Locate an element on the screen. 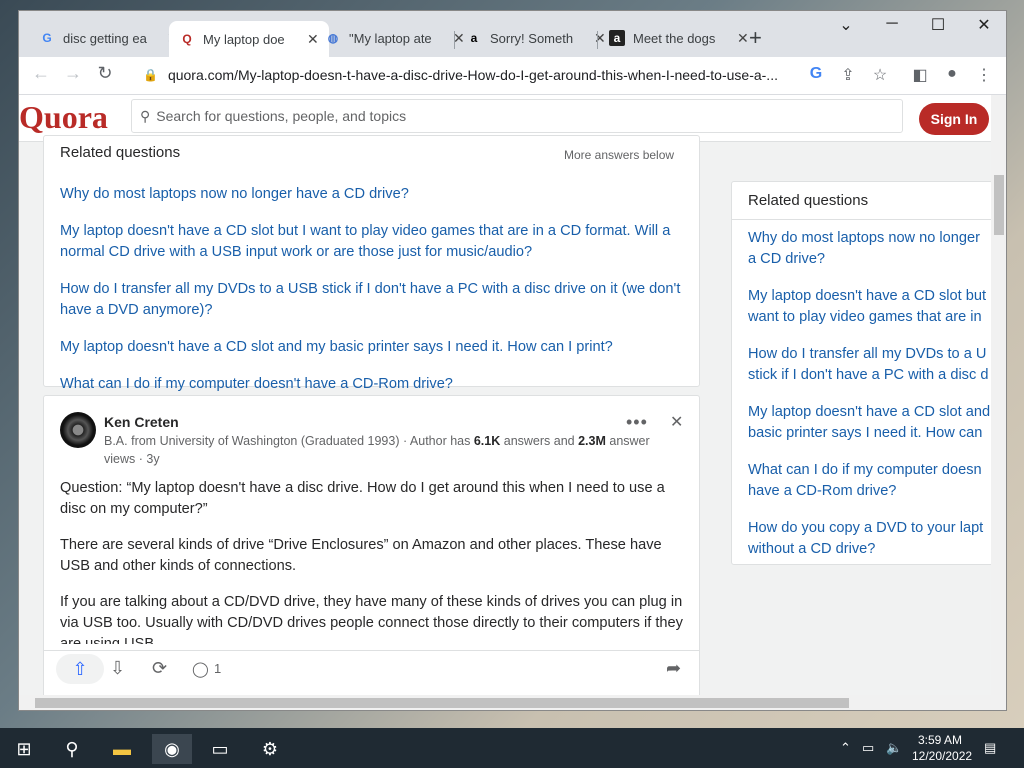 This screenshot has width=1024, height=768. share-icon: ⇪ is located at coordinates (848, 75).